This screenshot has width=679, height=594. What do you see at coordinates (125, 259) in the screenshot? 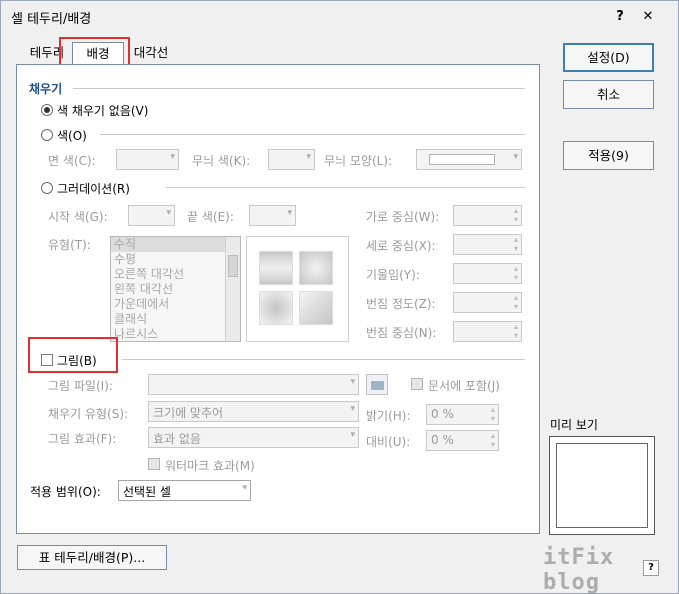
I see `list-item: 수평` at bounding box center [125, 259].